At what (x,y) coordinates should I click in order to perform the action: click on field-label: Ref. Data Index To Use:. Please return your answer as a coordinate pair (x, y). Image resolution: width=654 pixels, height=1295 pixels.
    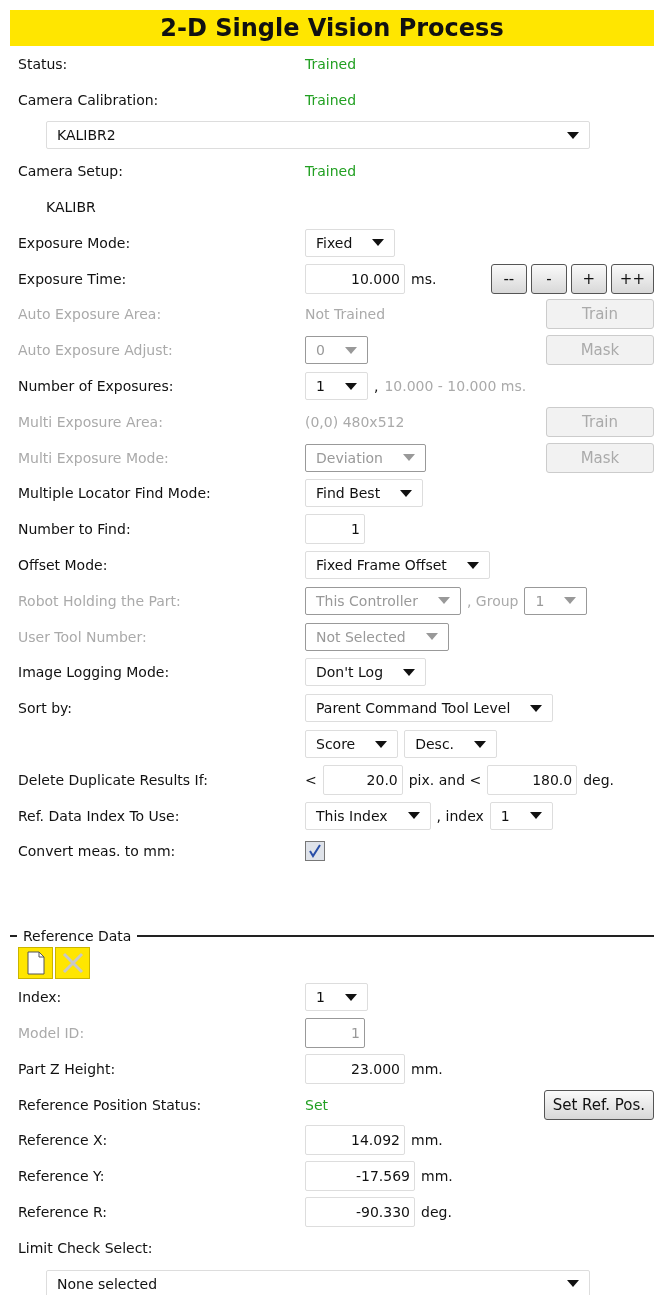
    Looking at the image, I should click on (99, 815).